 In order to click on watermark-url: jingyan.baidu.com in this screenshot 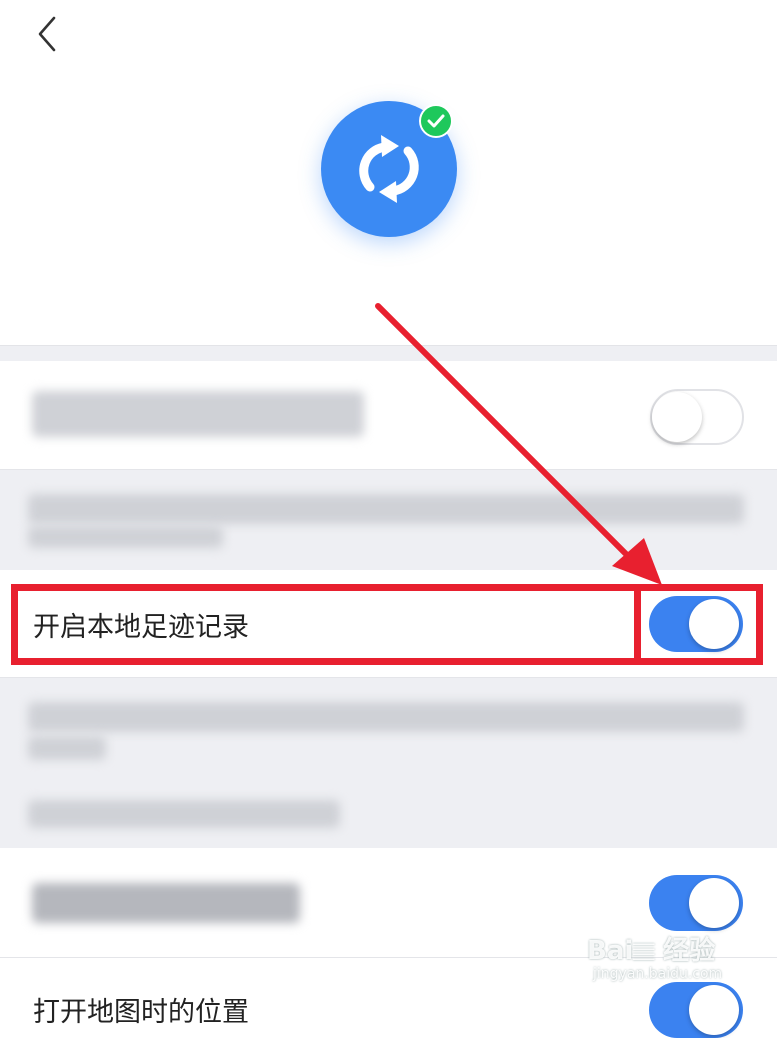, I will do `click(658, 974)`.